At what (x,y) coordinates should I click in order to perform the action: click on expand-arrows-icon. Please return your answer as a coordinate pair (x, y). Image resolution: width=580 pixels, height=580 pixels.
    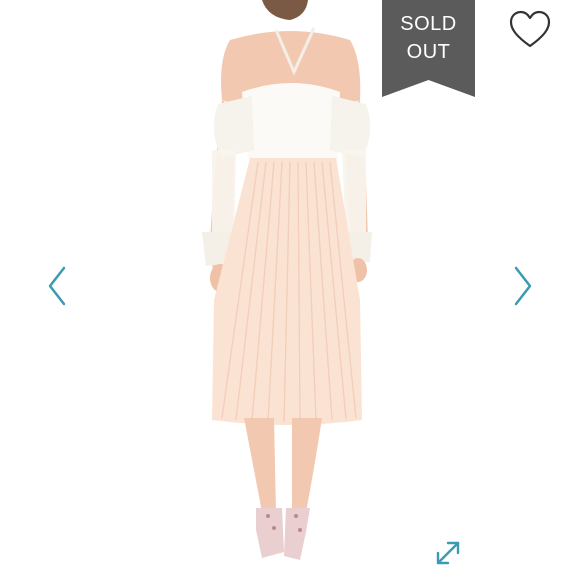
    Looking at the image, I should click on (448, 553).